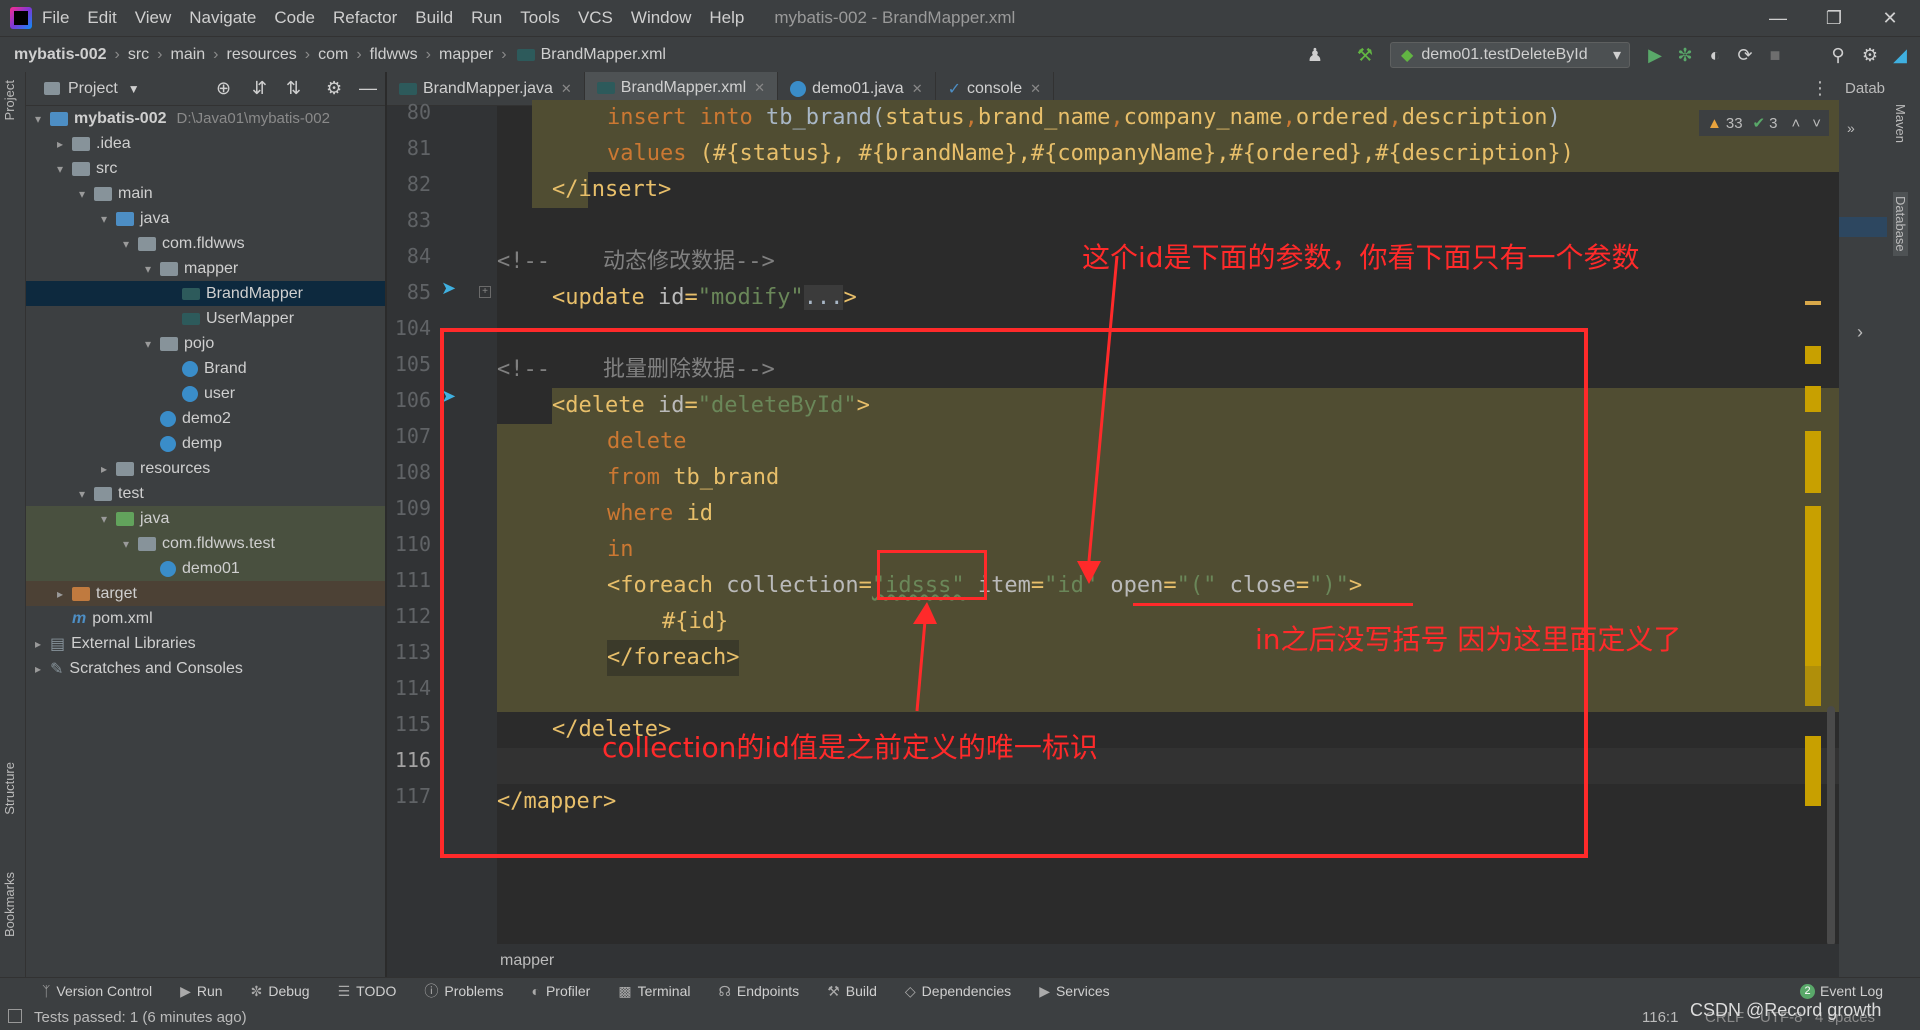 This screenshot has height=1030, width=1920. I want to click on tree-item-root: ▾ mybatis-002 D:\Java01\mybatis-002, so click(205, 118).